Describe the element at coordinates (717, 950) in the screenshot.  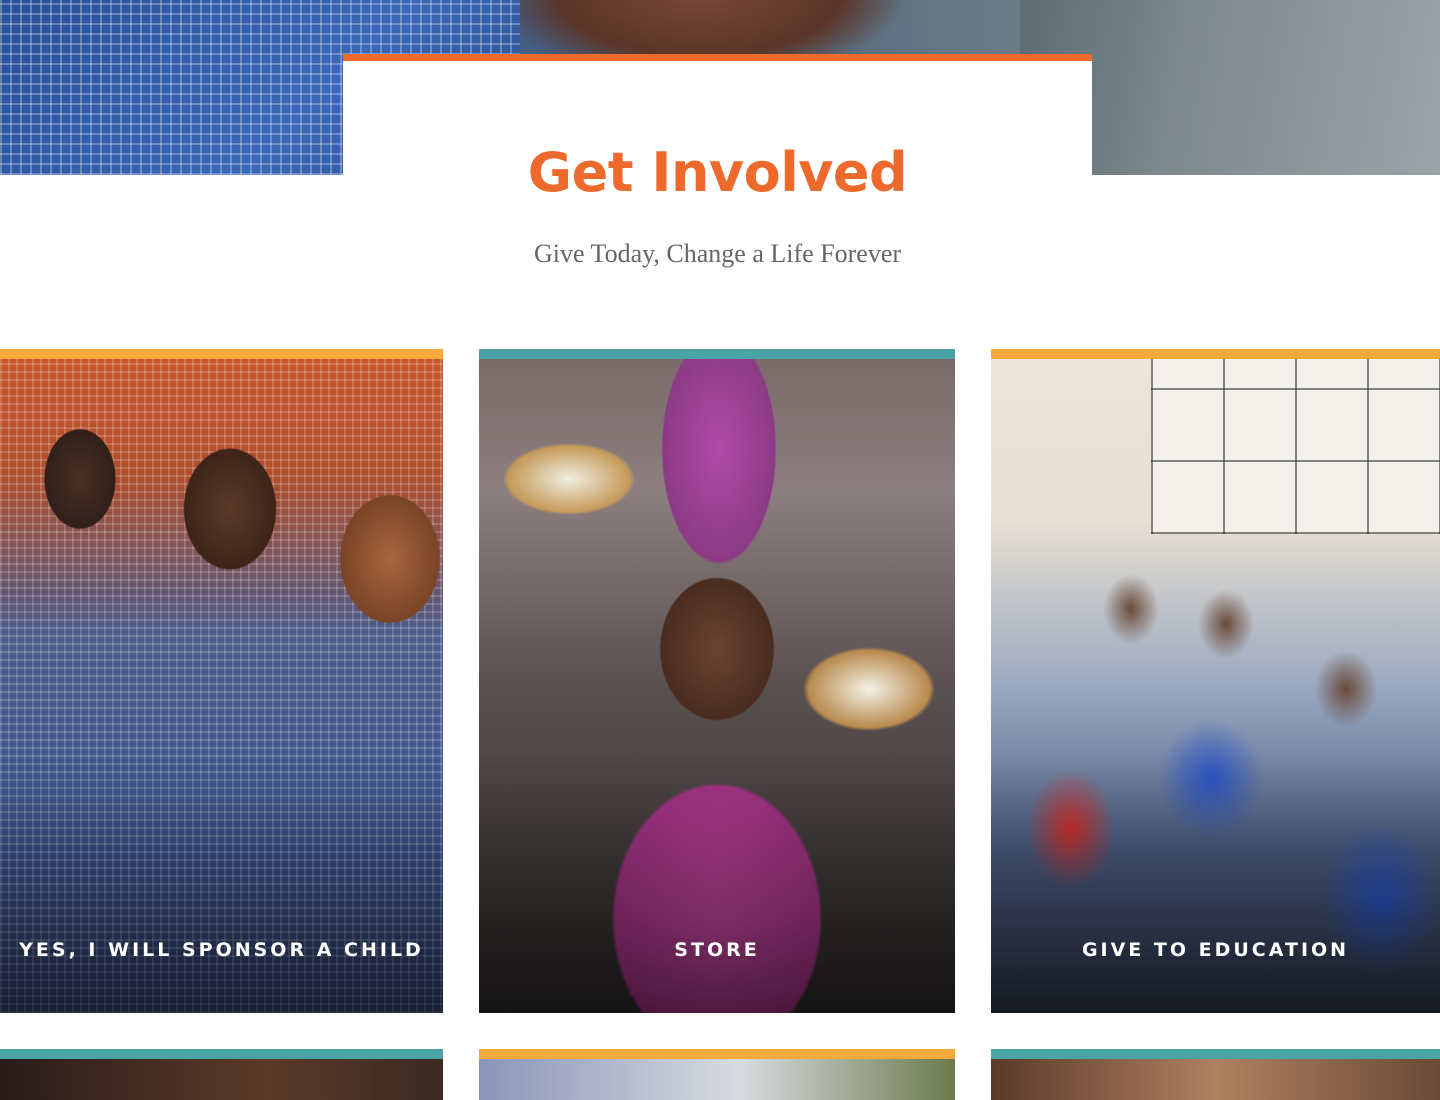
I see `store-label: STORE` at that location.